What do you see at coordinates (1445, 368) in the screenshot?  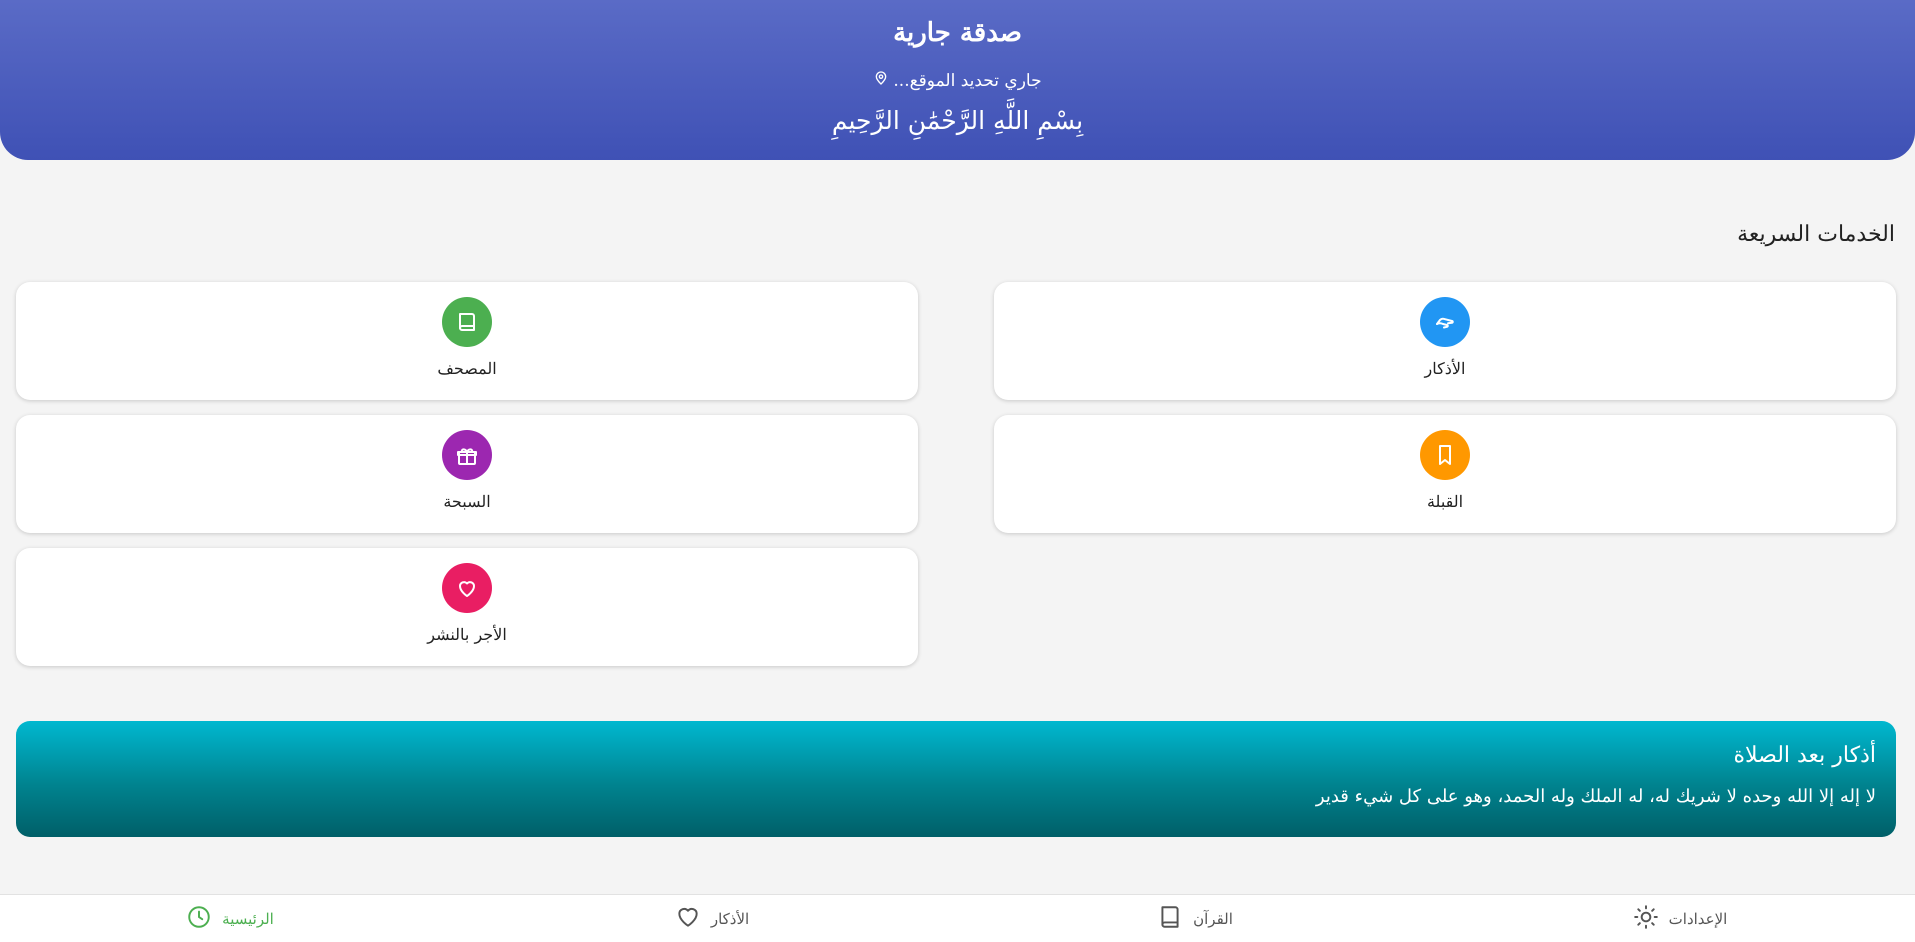 I see `service-label: الأذكار` at bounding box center [1445, 368].